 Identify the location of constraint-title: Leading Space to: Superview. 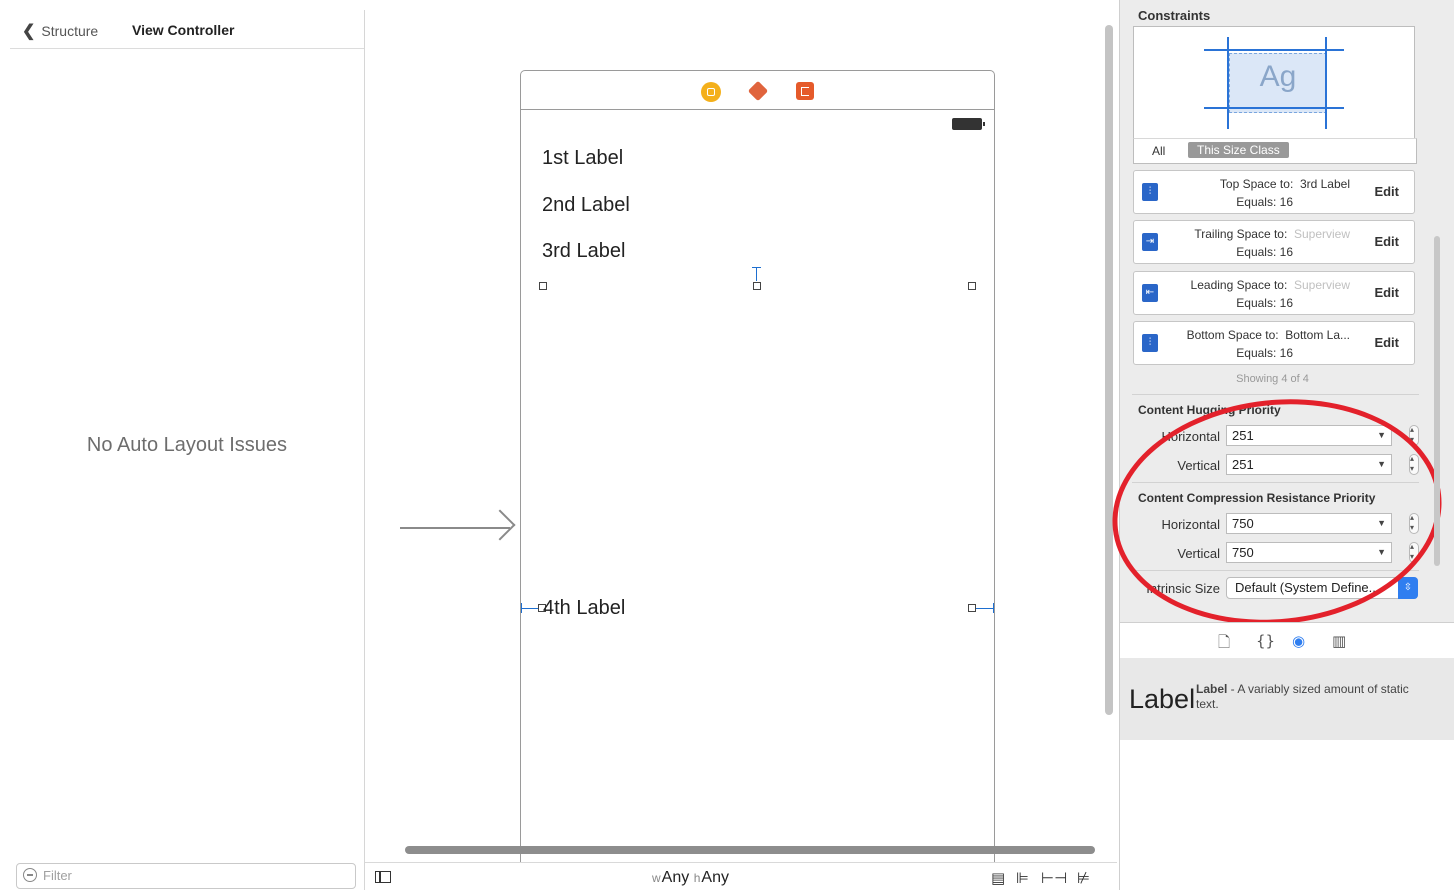
(1270, 285).